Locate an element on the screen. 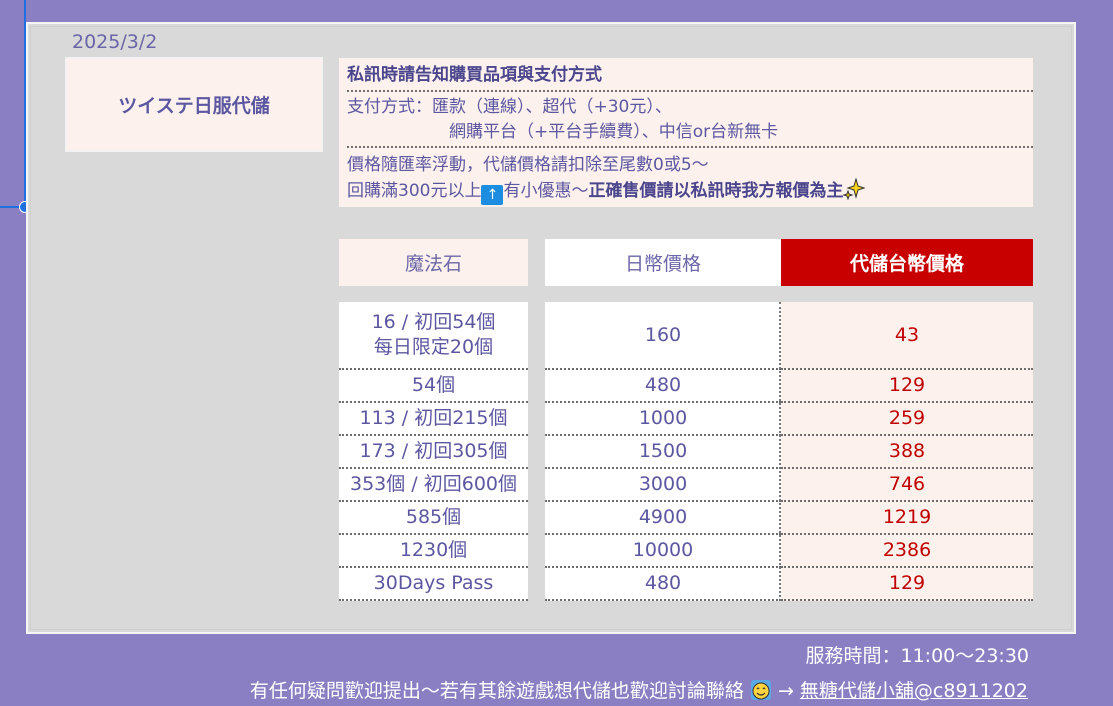 The height and width of the screenshot is (706, 1113). stones-label: 16 / 初回54個 is located at coordinates (433, 322).